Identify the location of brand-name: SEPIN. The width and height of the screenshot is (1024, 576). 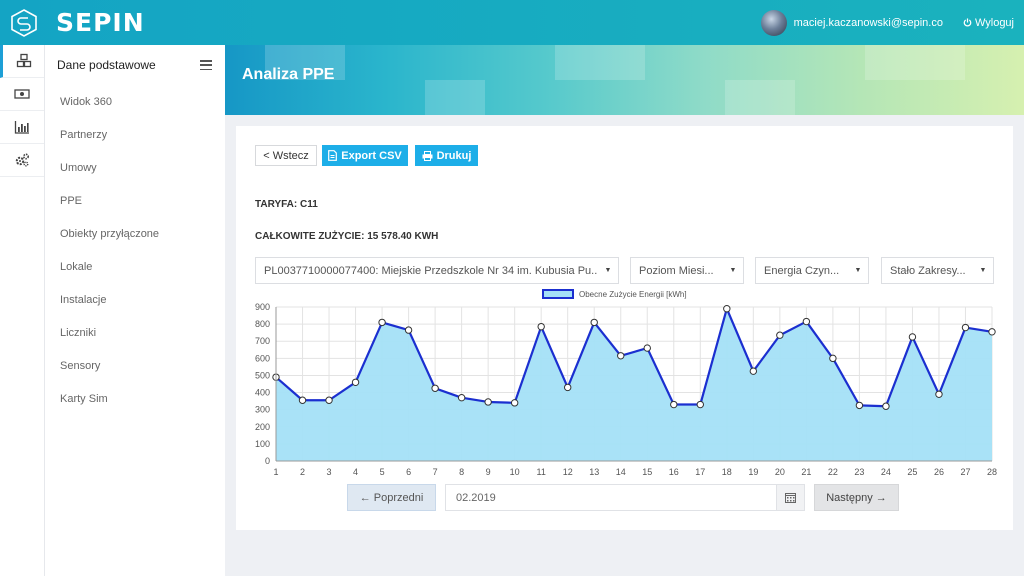
(100, 22).